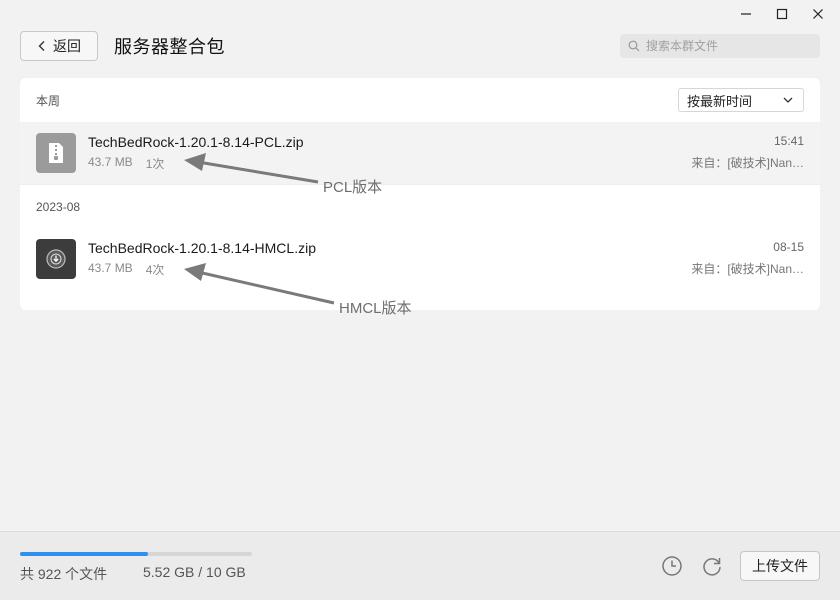 The height and width of the screenshot is (600, 840). I want to click on storage-progress, so click(136, 554).